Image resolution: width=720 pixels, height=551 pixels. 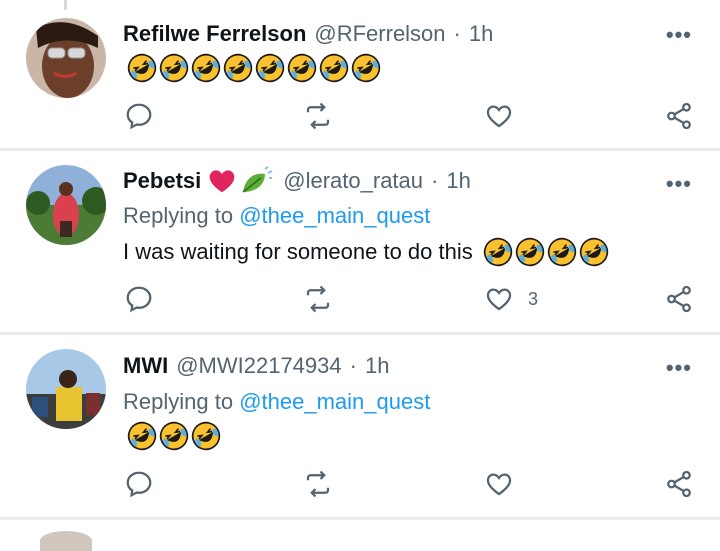 What do you see at coordinates (301, 251) in the screenshot?
I see `tweet-text-content: I was waiting for someone to do this` at bounding box center [301, 251].